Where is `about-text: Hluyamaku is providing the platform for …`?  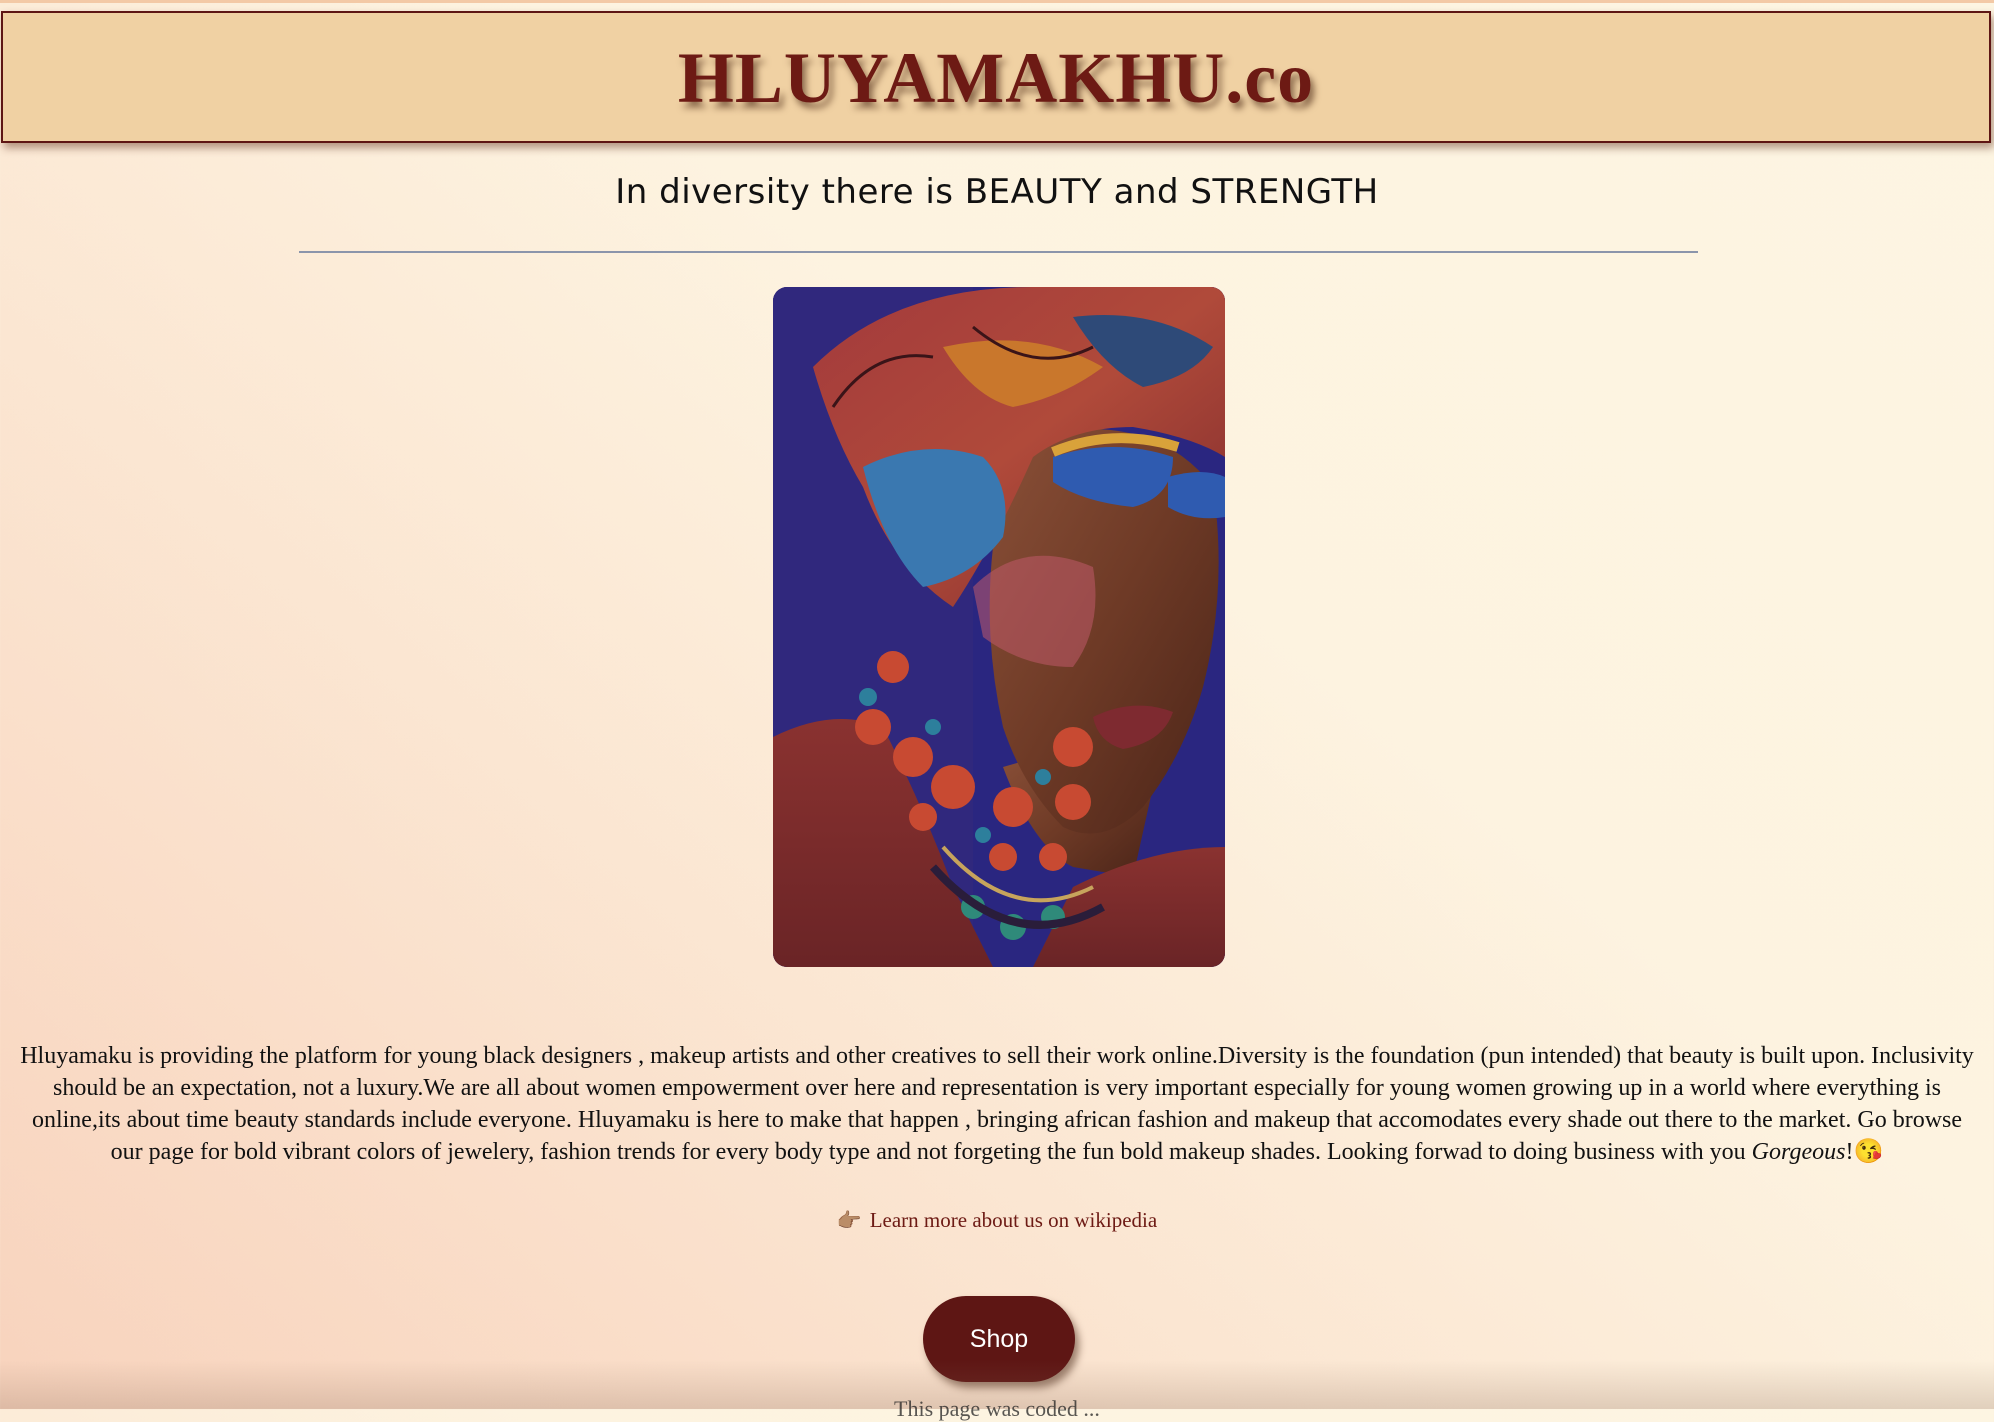
about-text: Hluyamaku is providing the platform for … is located at coordinates (997, 1104).